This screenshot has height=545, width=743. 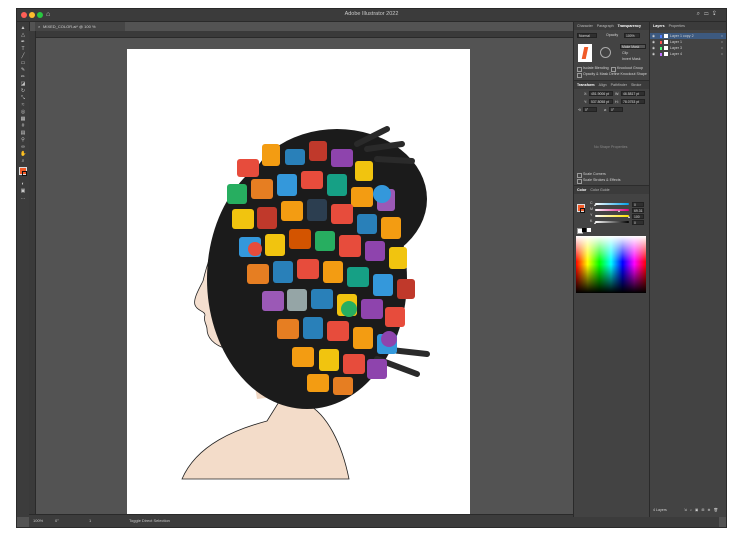 What do you see at coordinates (23, 63) in the screenshot?
I see `rectangle-tool-icon: ▭` at bounding box center [23, 63].